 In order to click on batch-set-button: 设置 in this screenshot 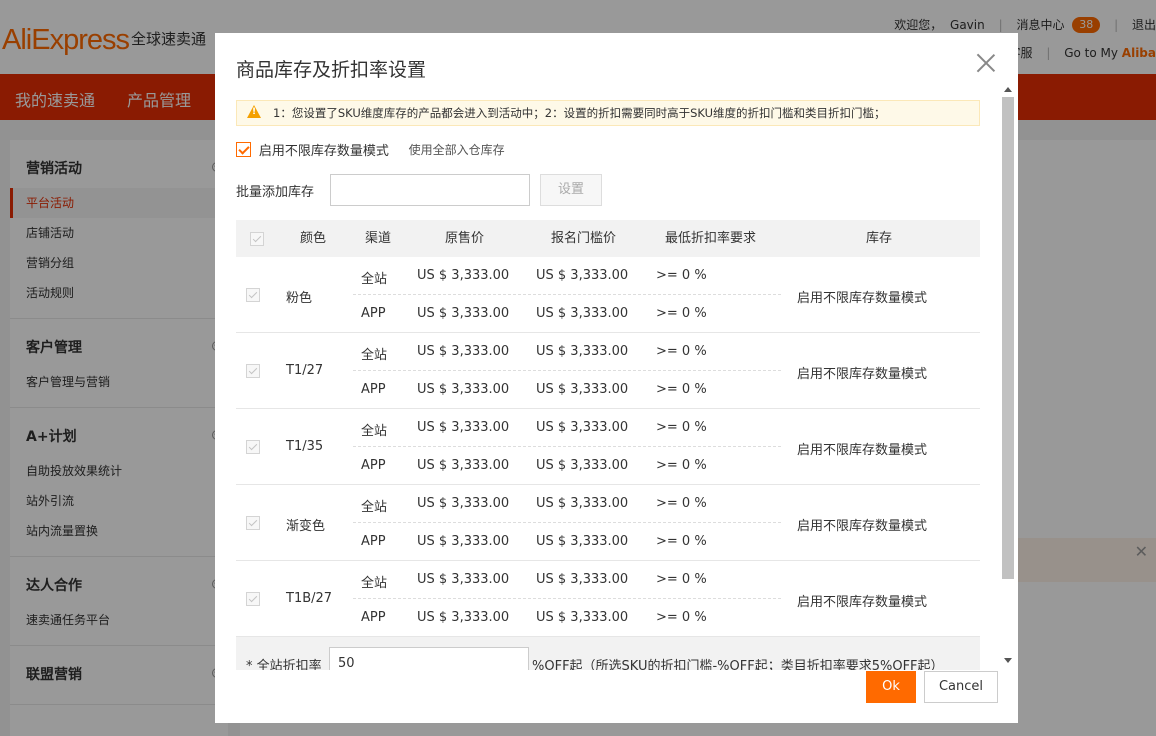, I will do `click(571, 190)`.